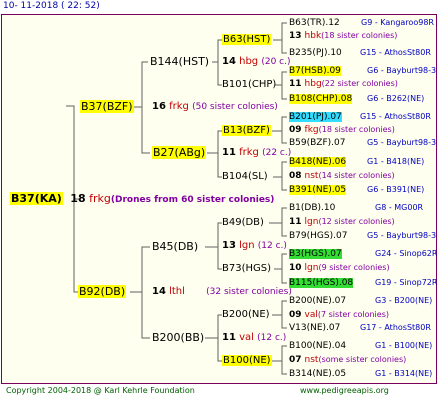  What do you see at coordinates (356, 221) in the screenshot?
I see `leaf-drone-note: (12 sister colonies)` at bounding box center [356, 221].